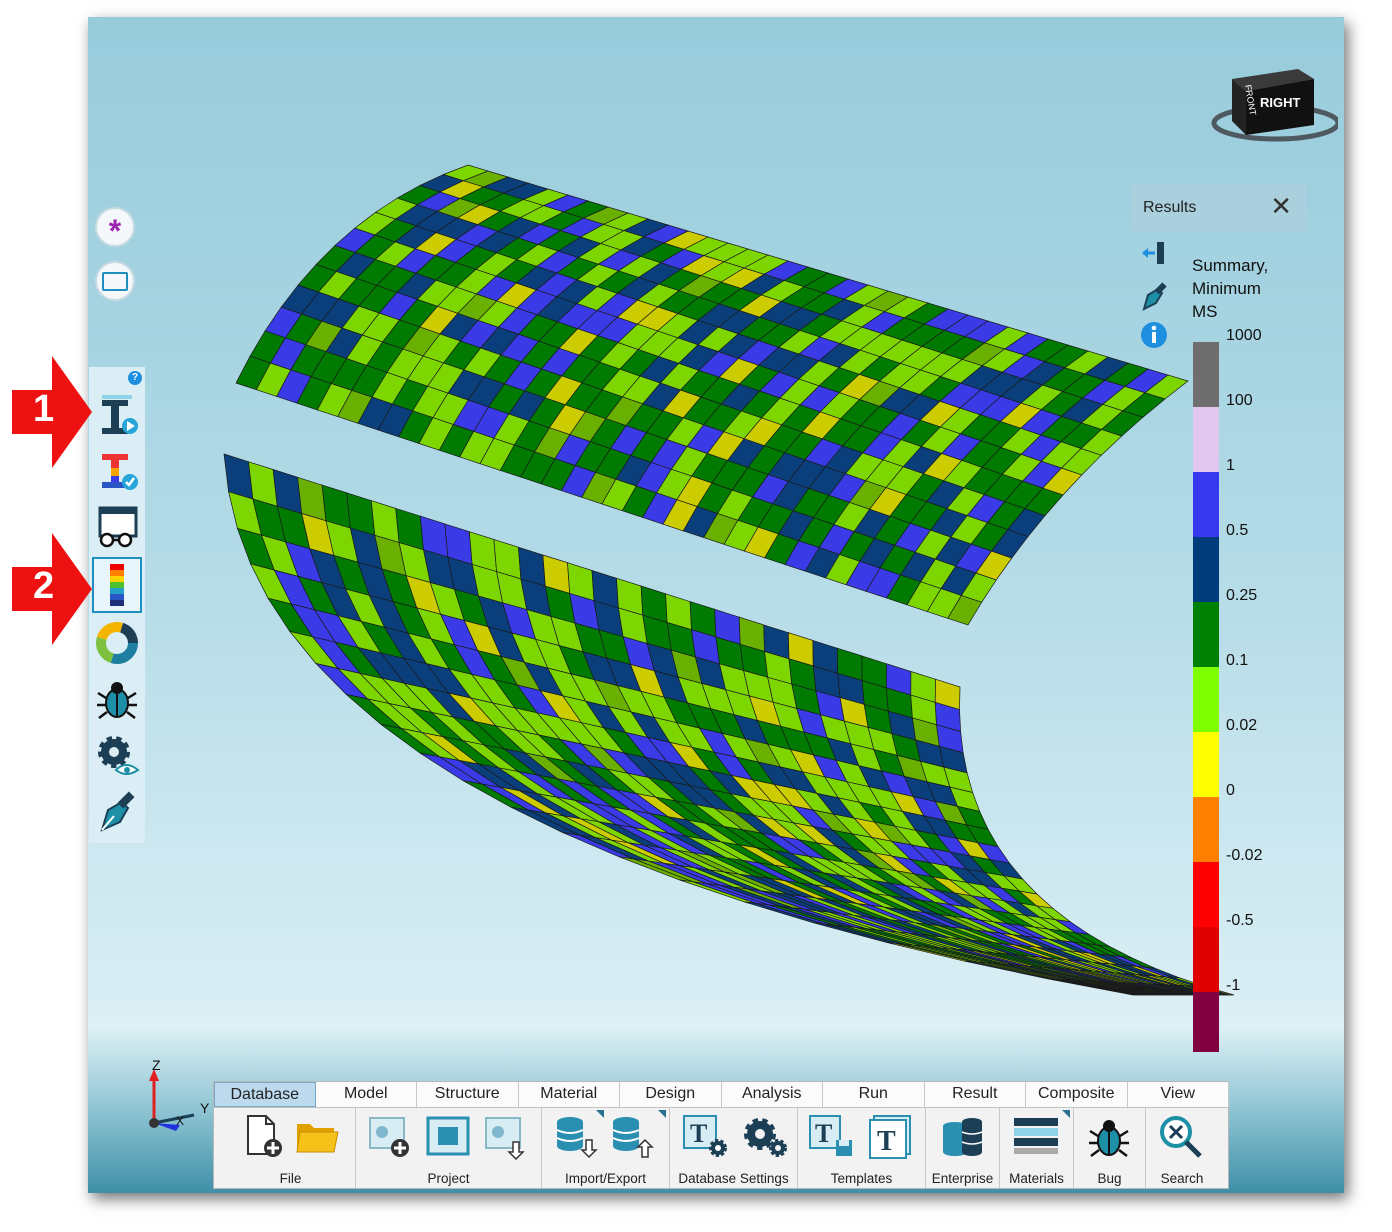 The image size is (1392, 1232). Describe the element at coordinates (120, 472) in the screenshot. I see `section-check-icon` at that location.